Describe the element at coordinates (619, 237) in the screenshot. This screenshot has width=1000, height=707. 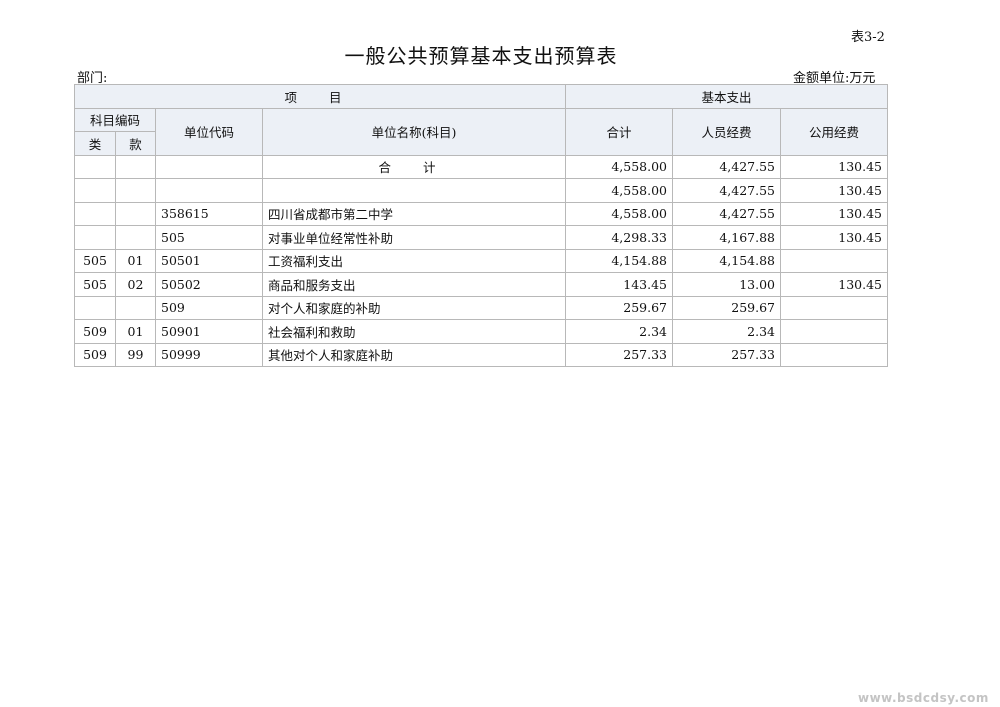
I see `cell-total: 4,298.33` at that location.